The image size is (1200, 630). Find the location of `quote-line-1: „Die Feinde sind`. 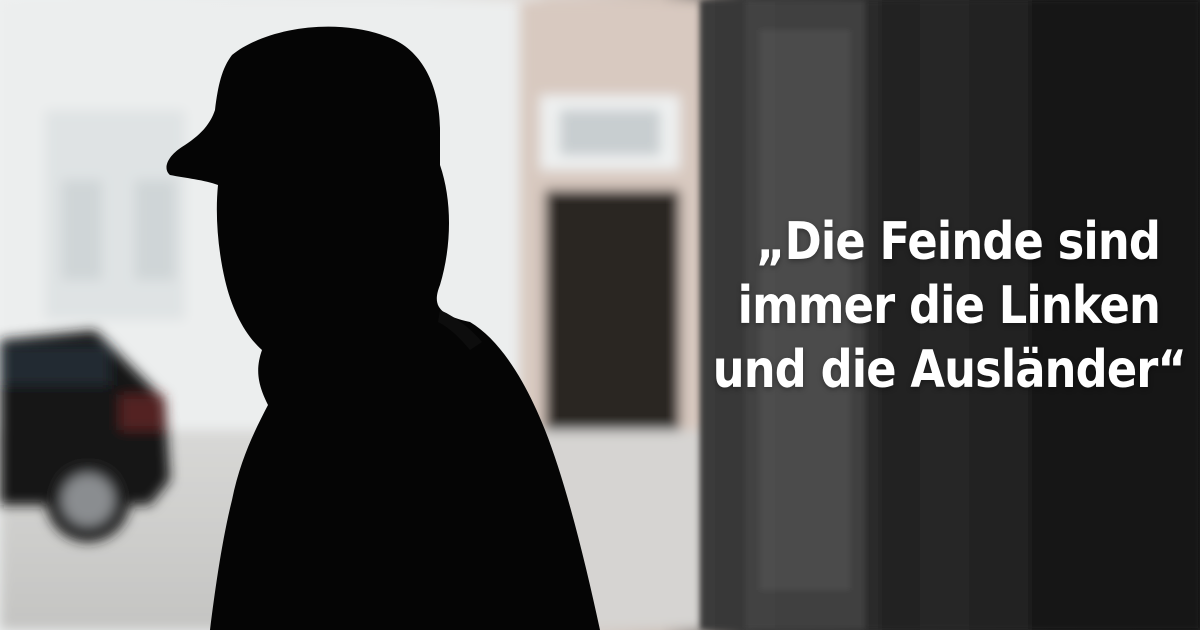

quote-line-1: „Die Feinde sind is located at coordinates (958, 242).